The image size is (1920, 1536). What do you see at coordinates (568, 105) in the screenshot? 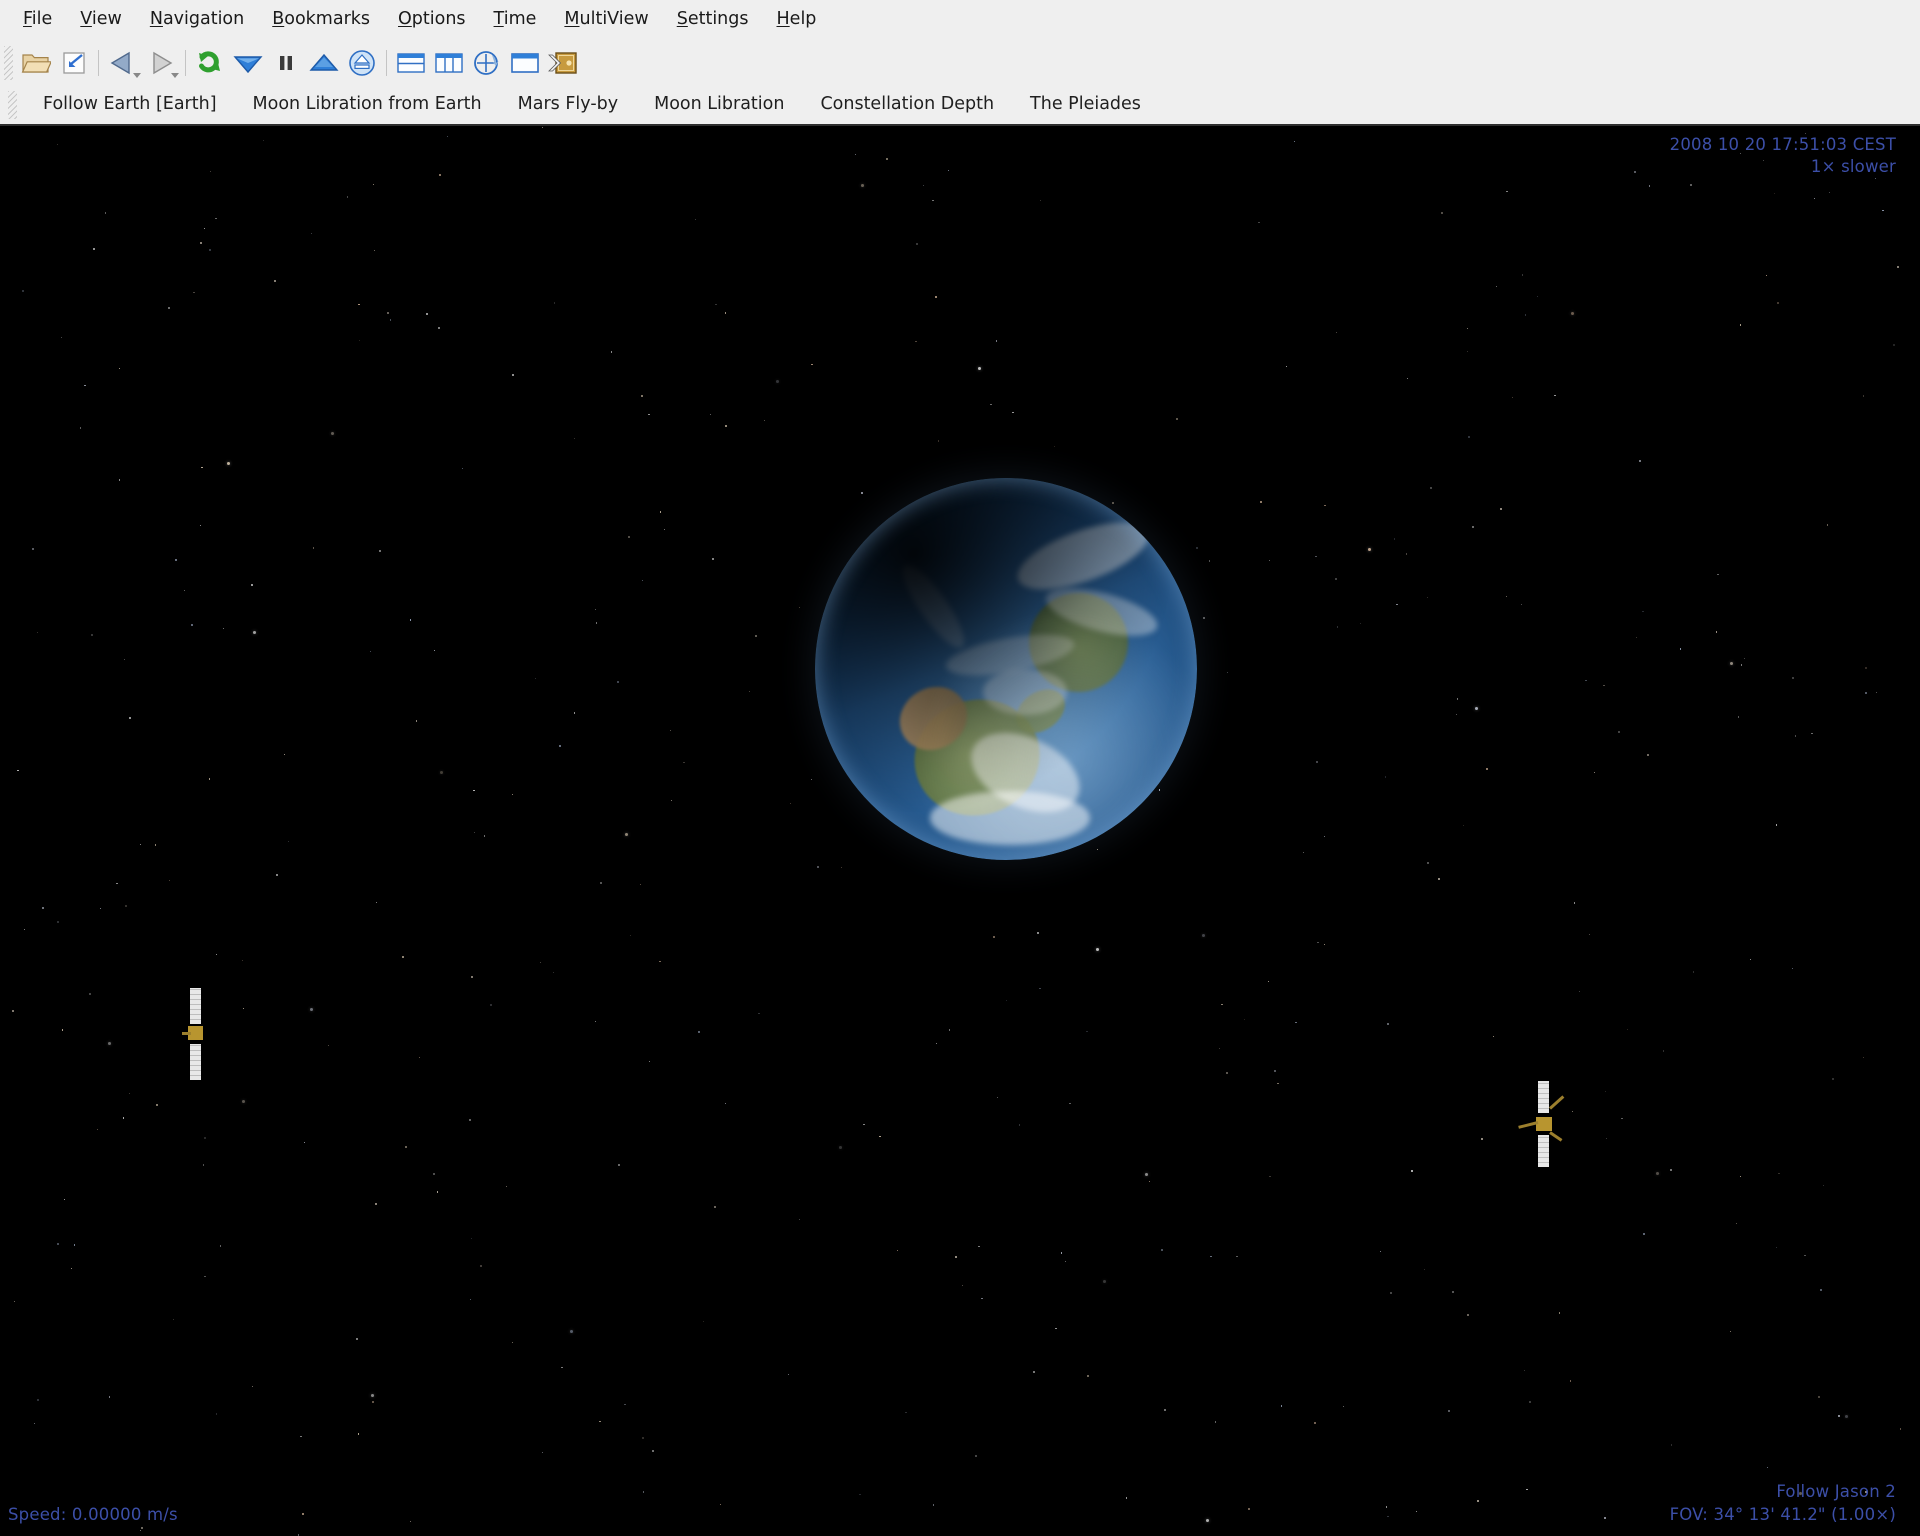
I see `bookmark-item-mars-fly-by: Mars Fly-by` at bounding box center [568, 105].